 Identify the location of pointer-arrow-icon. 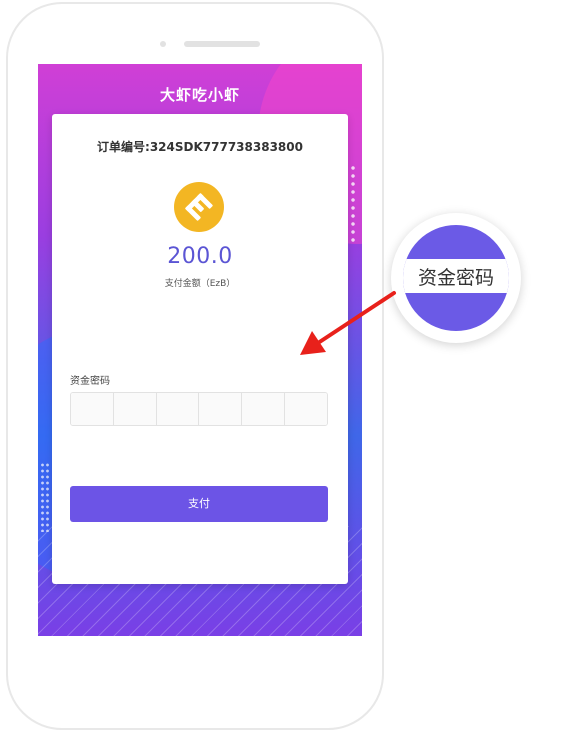
(348, 323).